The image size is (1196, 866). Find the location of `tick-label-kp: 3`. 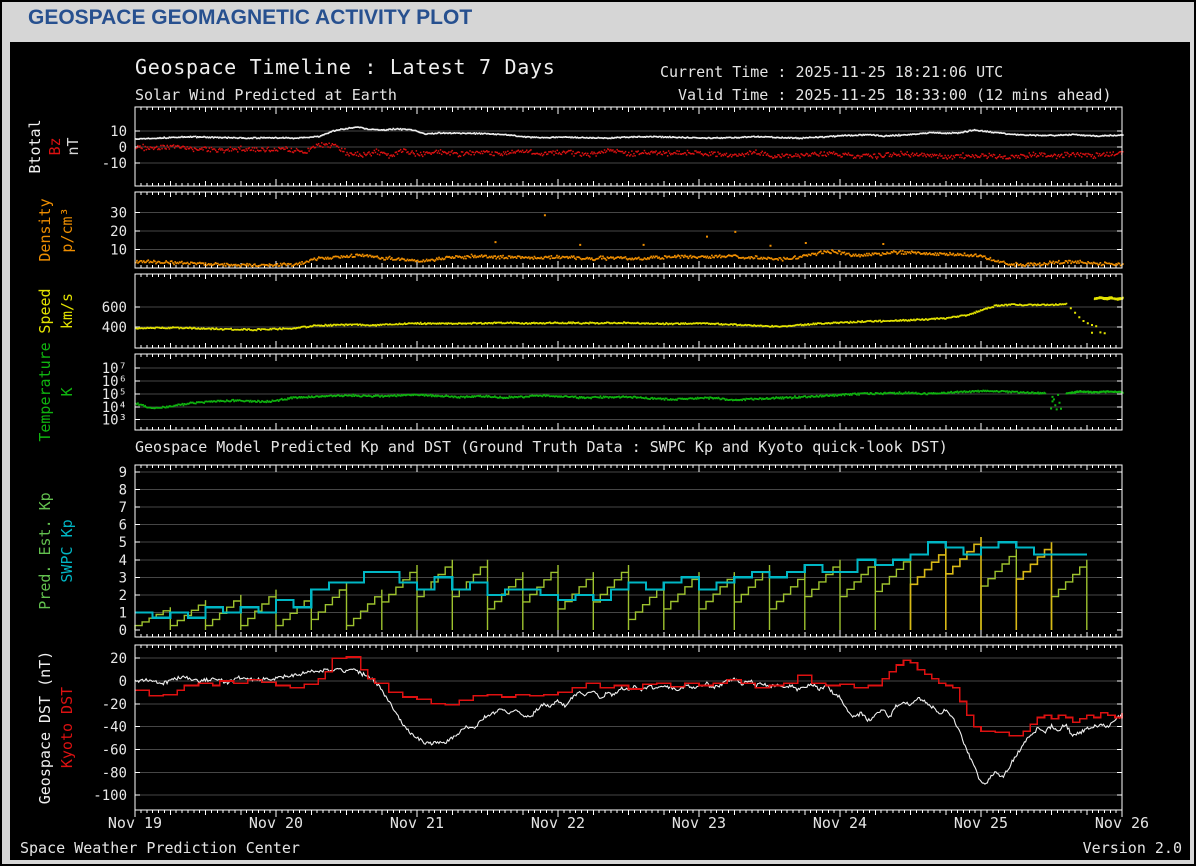

tick-label-kp: 3 is located at coordinates (123, 578).